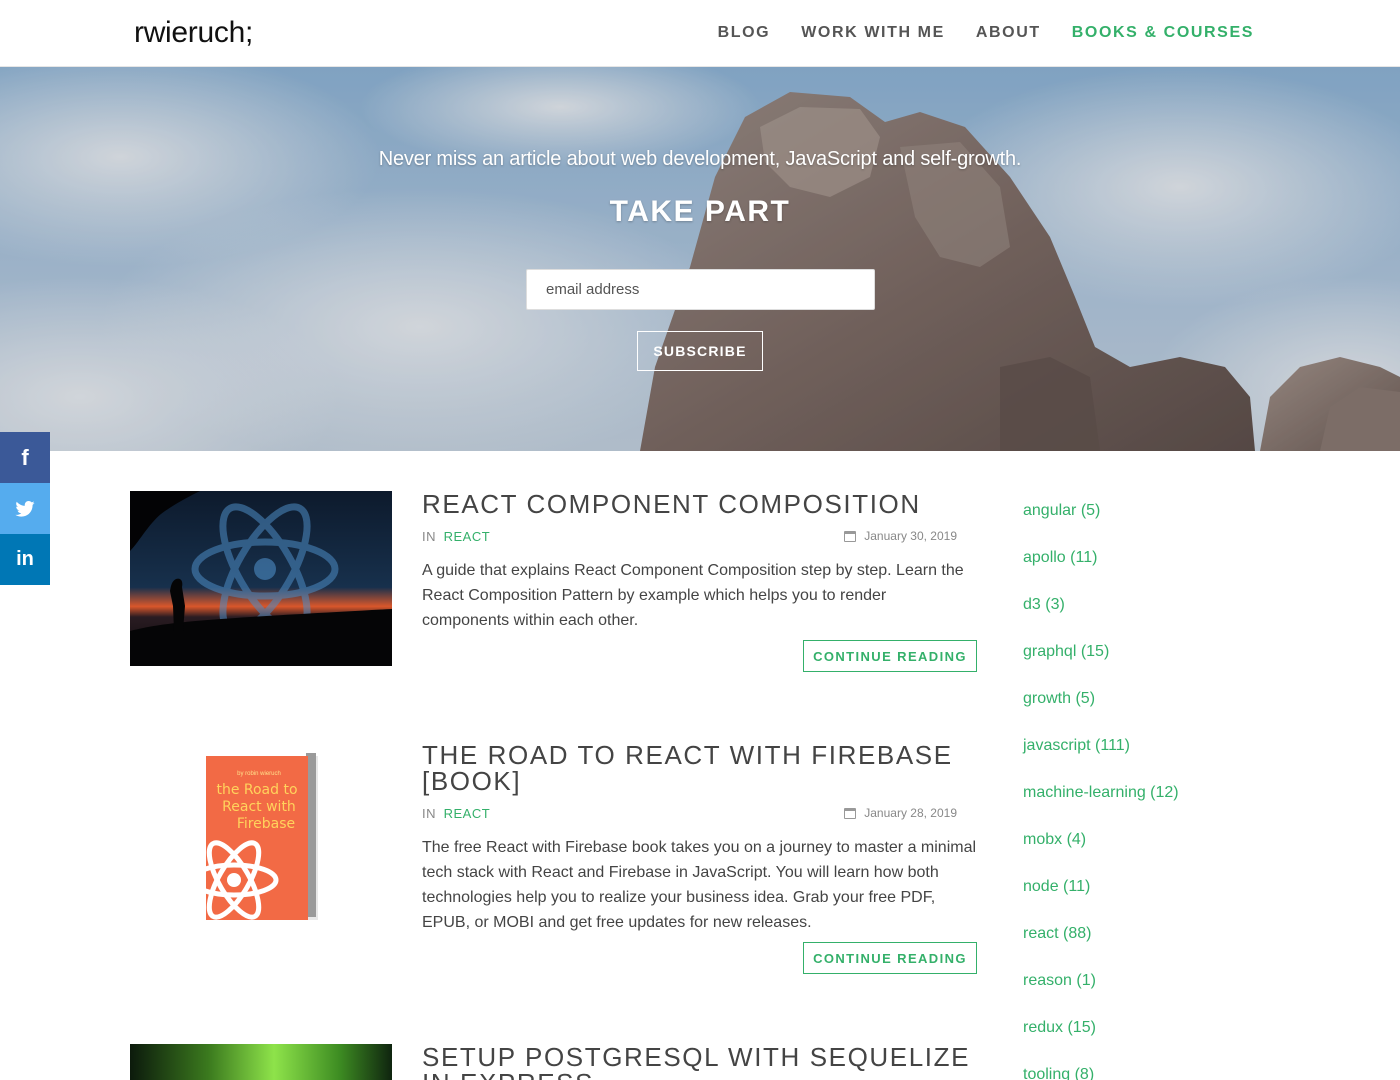 The image size is (1400, 1080). Describe the element at coordinates (193, 33) in the screenshot. I see `site-logo: rwieruch;` at that location.